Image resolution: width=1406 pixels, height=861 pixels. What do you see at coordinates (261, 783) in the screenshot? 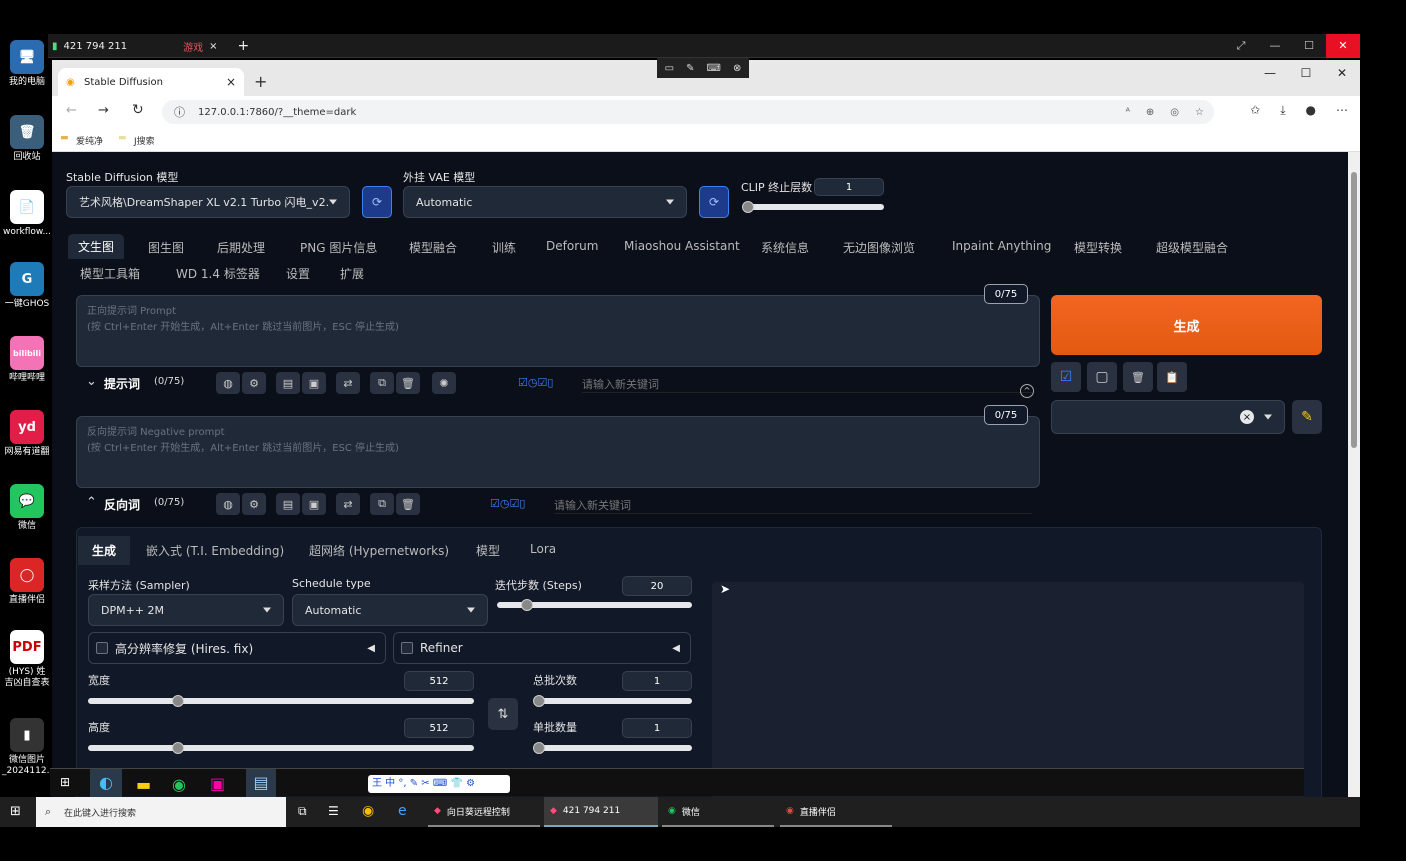
I see `app-window-icon: ▤` at bounding box center [261, 783].